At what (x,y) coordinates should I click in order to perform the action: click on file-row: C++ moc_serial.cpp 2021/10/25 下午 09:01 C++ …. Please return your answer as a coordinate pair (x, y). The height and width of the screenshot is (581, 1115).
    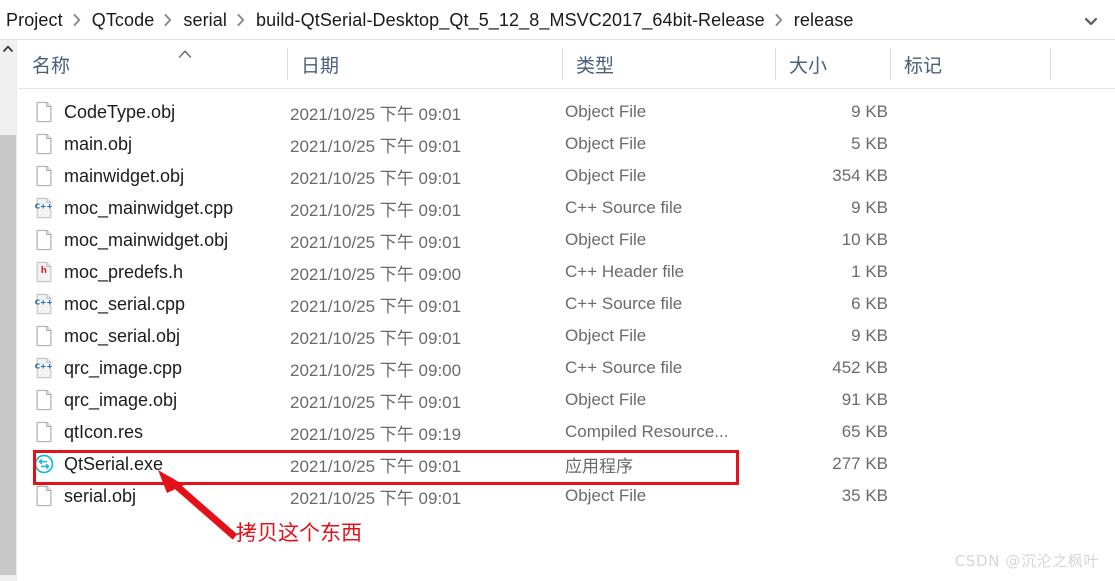
    Looking at the image, I should click on (566, 304).